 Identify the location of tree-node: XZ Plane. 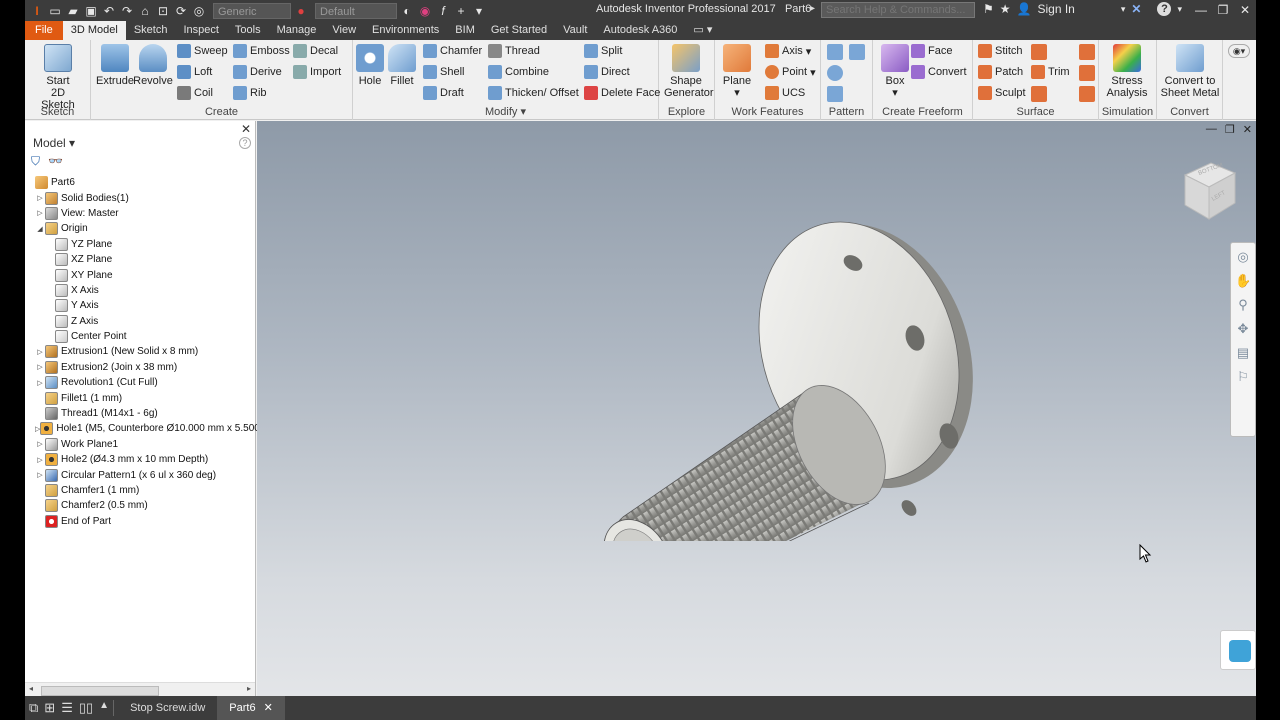
(140, 259).